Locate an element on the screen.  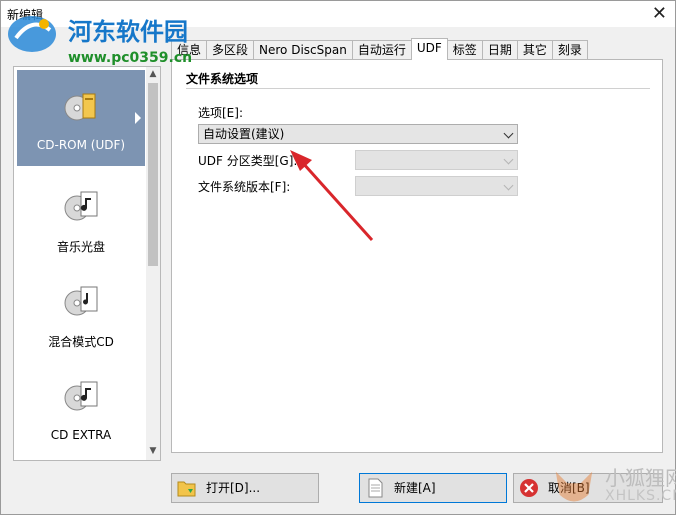
selected-arrow-icon is located at coordinates (138, 118).